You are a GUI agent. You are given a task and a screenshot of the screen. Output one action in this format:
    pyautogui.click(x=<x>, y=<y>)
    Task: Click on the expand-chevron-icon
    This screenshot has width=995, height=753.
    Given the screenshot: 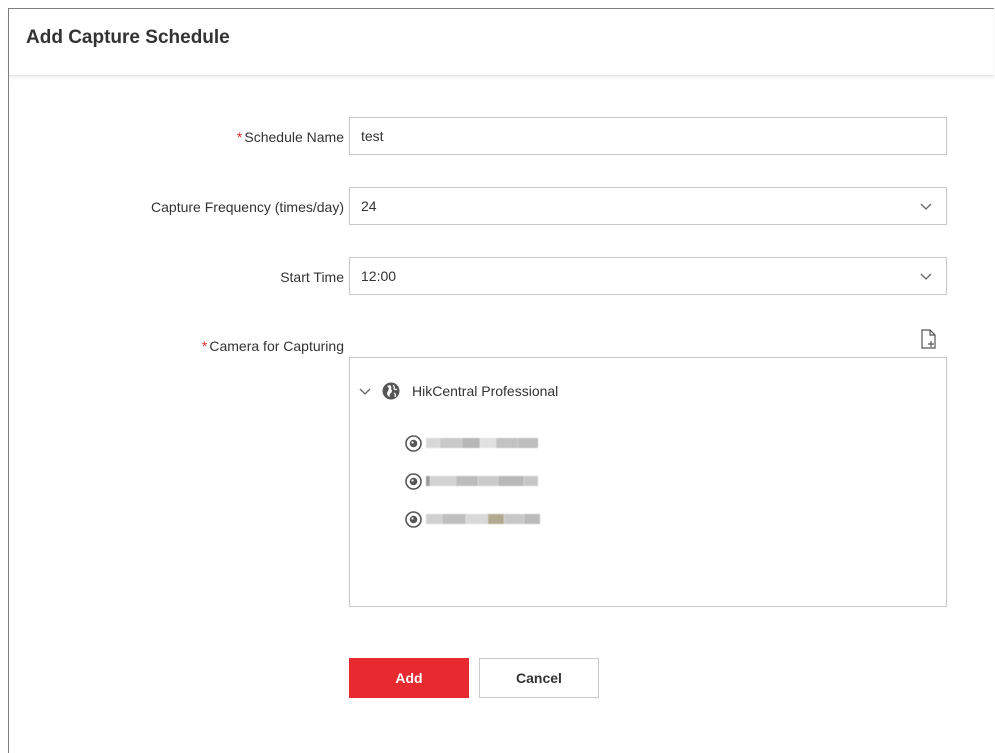 What is the action you would take?
    pyautogui.click(x=365, y=391)
    